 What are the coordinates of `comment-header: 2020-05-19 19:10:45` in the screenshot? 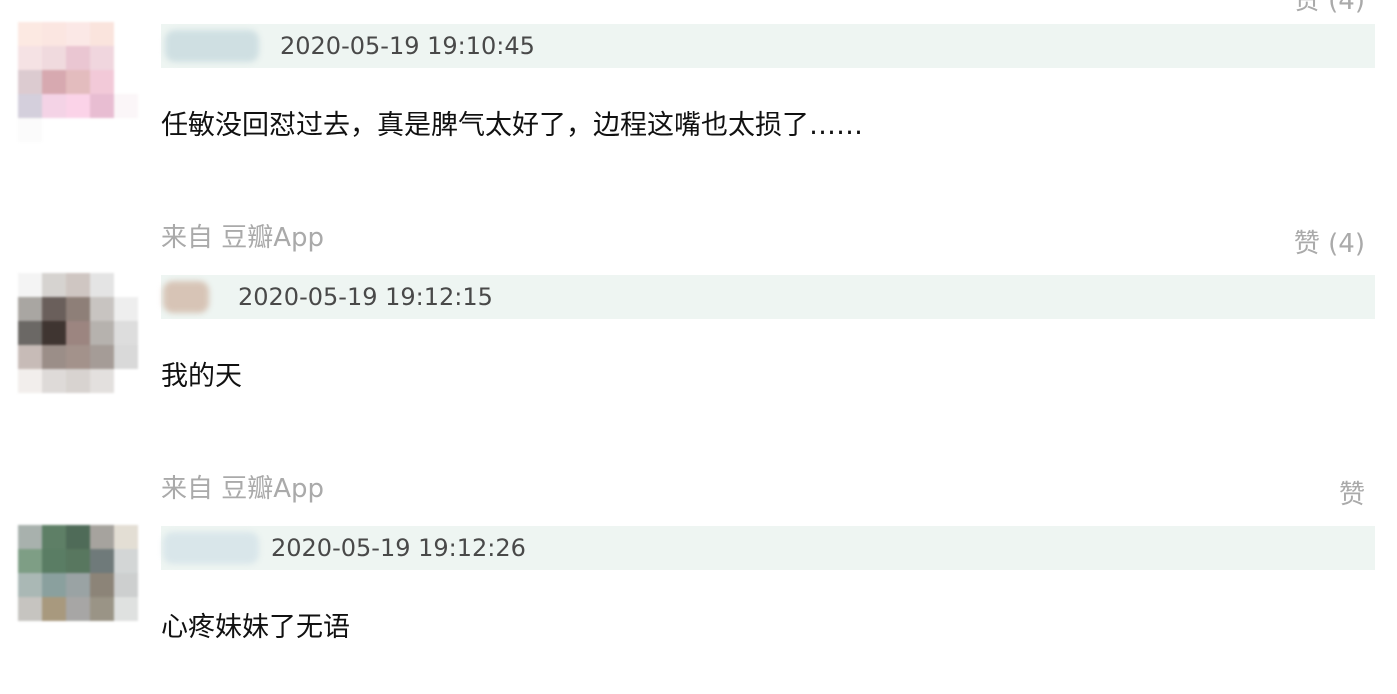 It's located at (768, 46).